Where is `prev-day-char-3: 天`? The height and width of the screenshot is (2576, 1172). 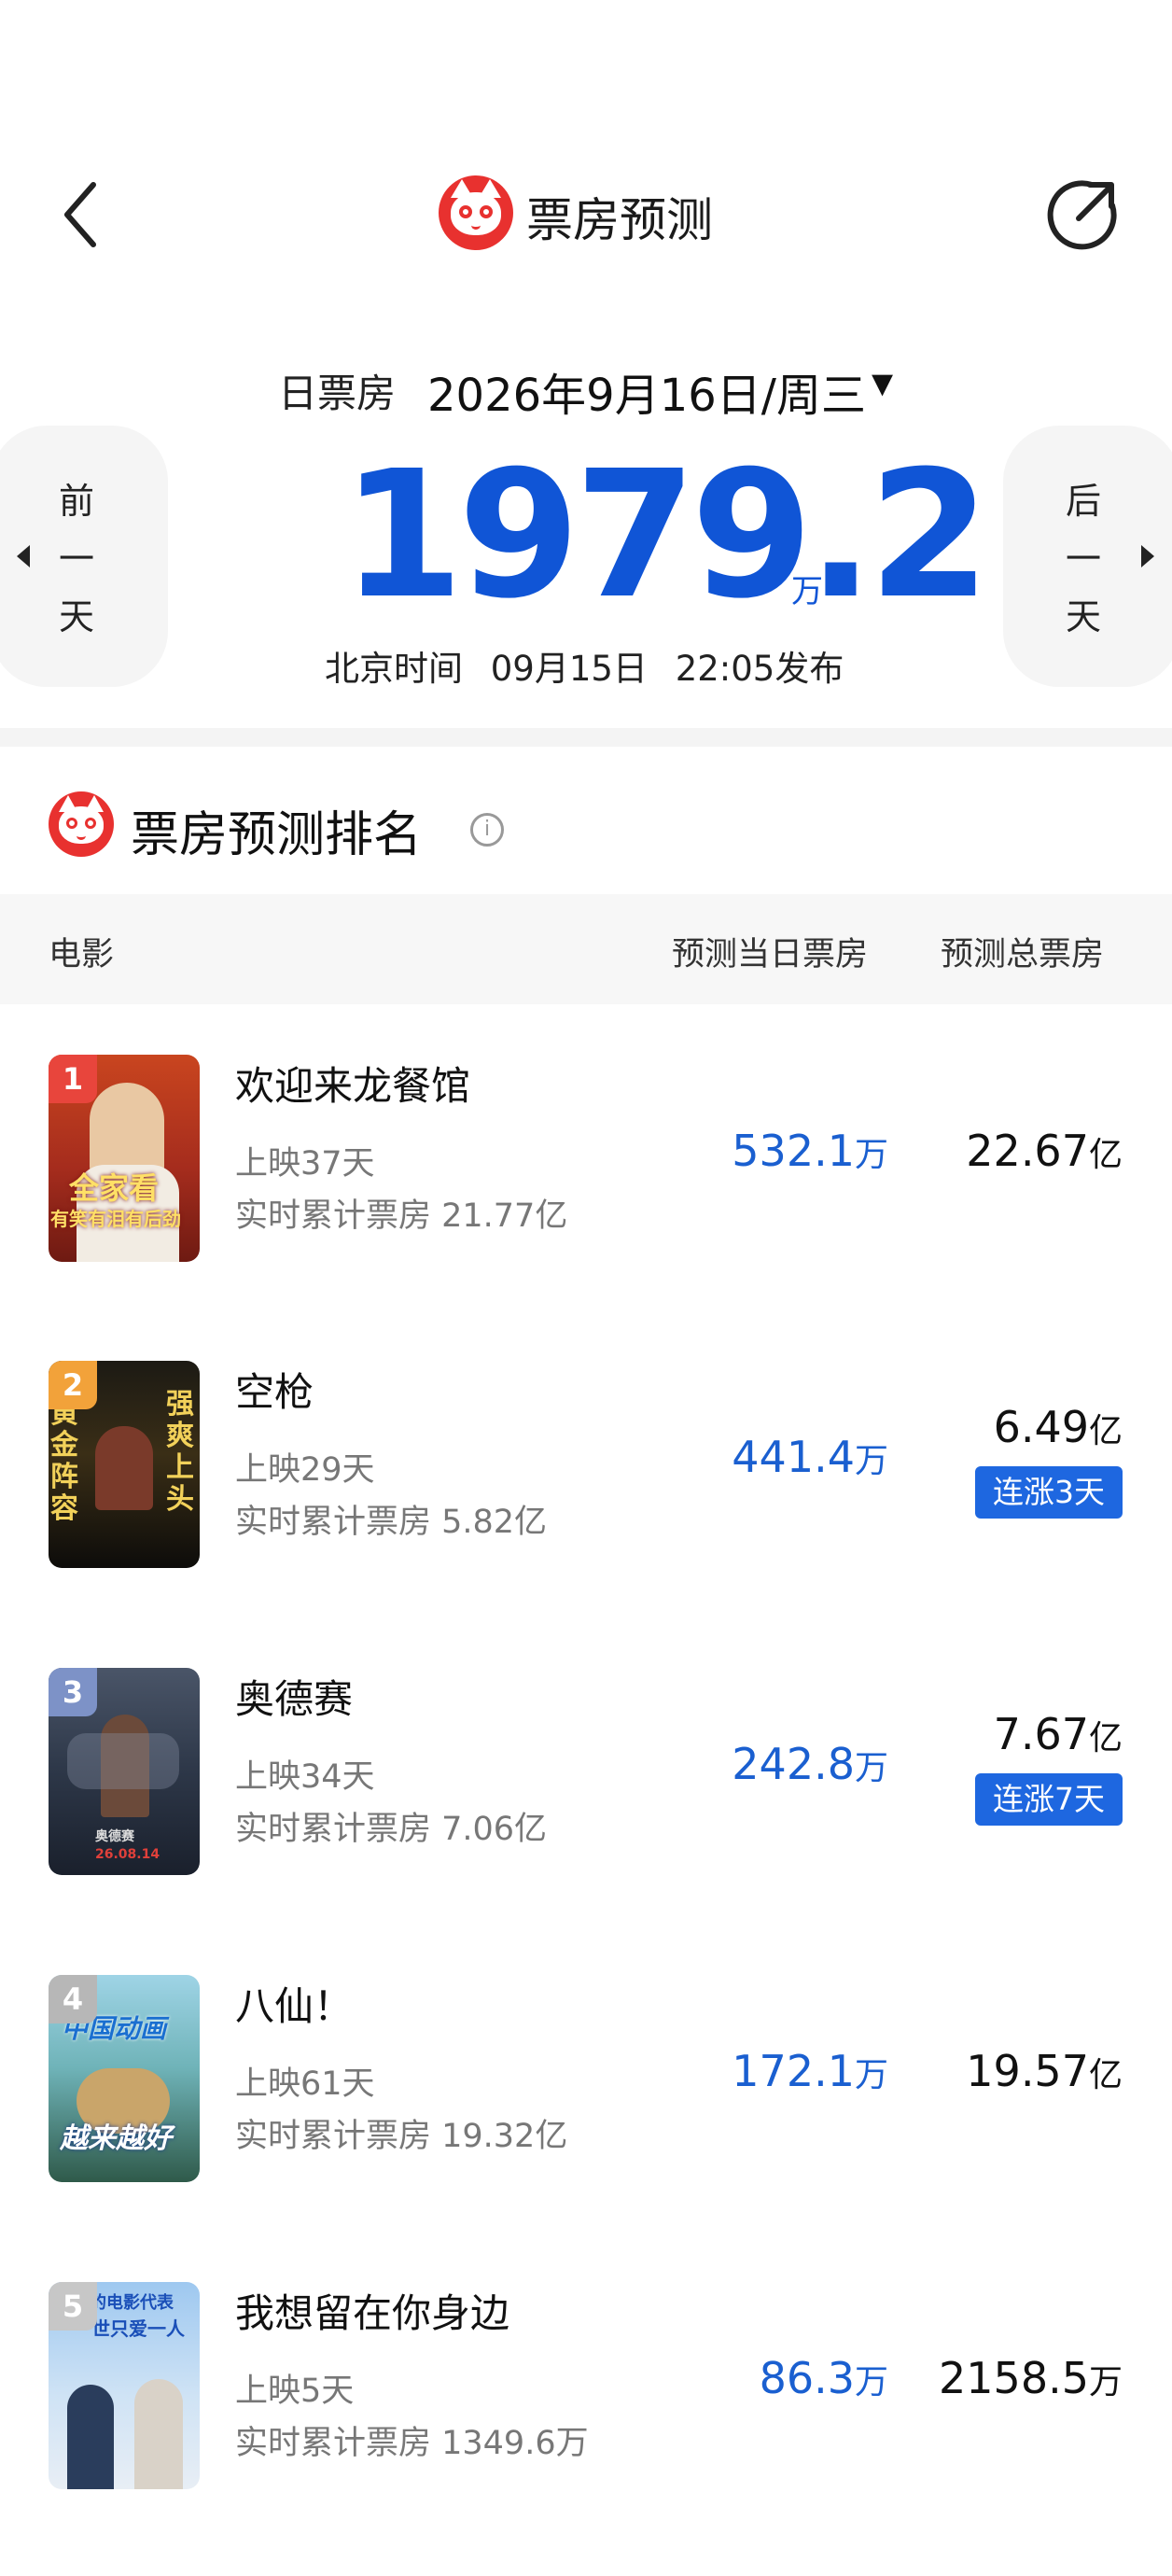
prev-day-char-3: 天 is located at coordinates (76, 616).